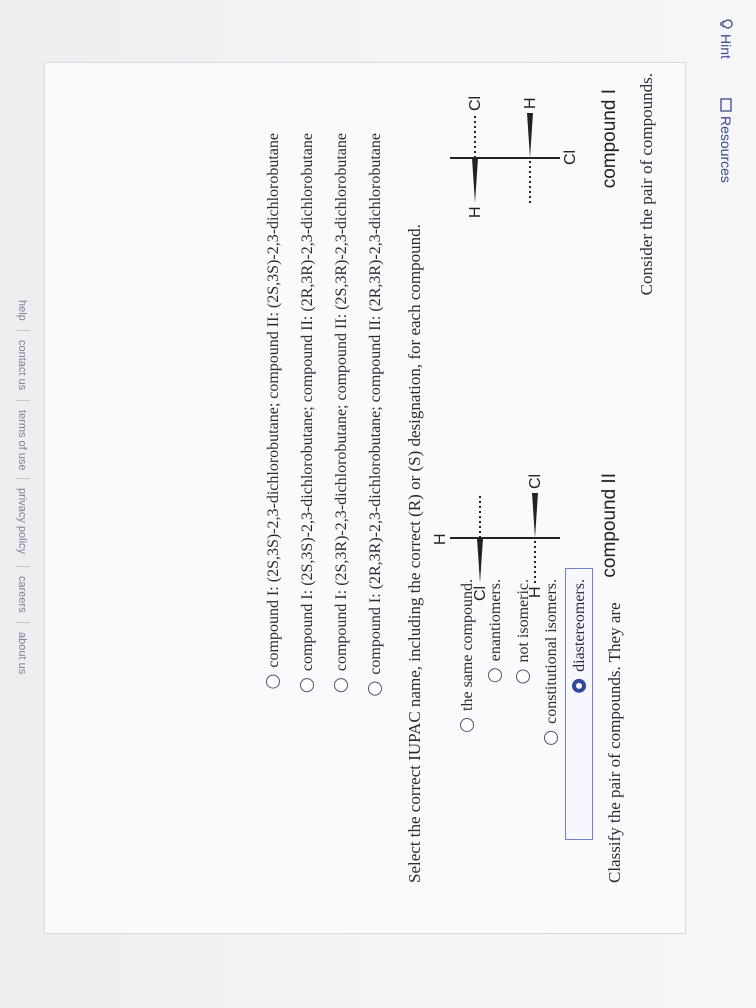 The width and height of the screenshot is (756, 1008). Describe the element at coordinates (467, 645) in the screenshot. I see `classify-option-label: the same compound.` at that location.